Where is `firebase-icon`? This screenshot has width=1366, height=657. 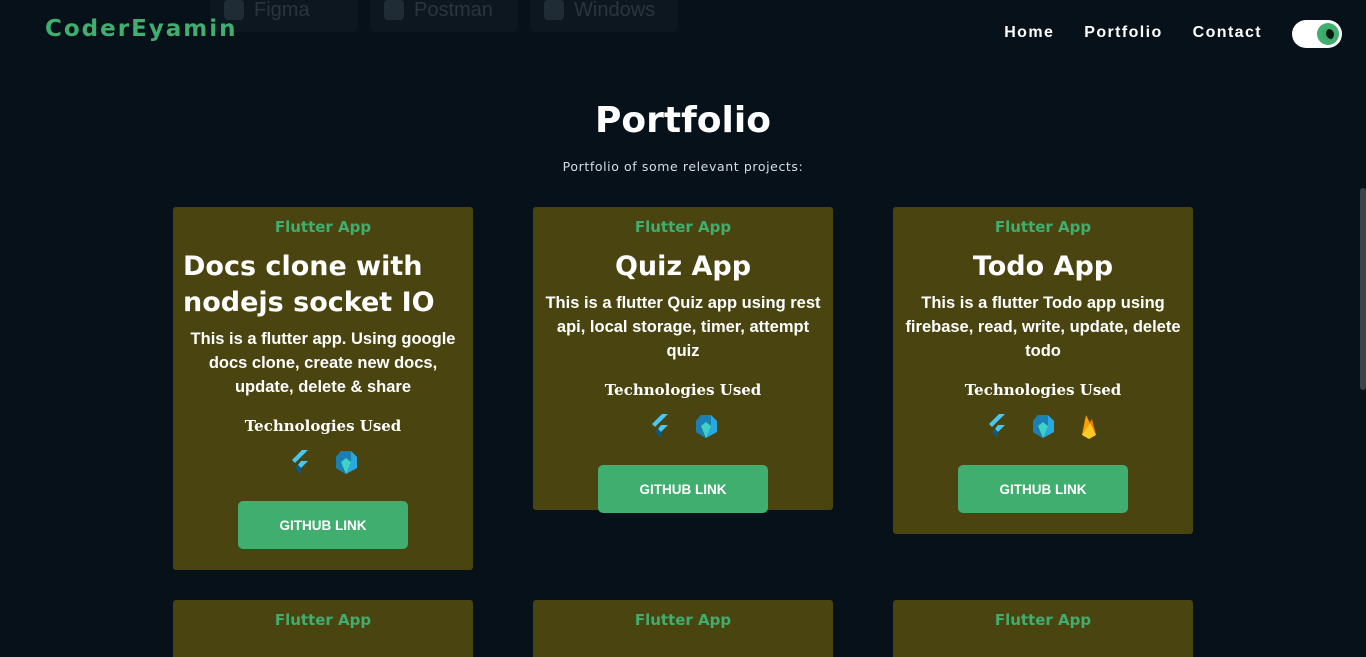
firebase-icon is located at coordinates (1089, 427).